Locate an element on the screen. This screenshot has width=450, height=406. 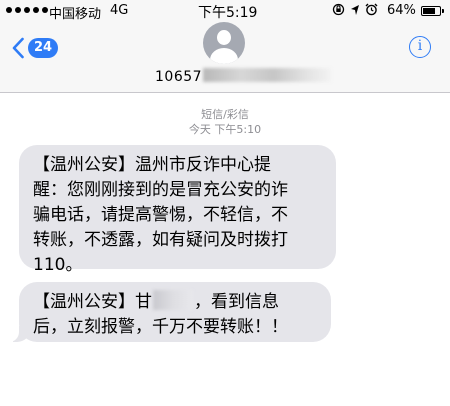
battery-icon is located at coordinates (432, 11).